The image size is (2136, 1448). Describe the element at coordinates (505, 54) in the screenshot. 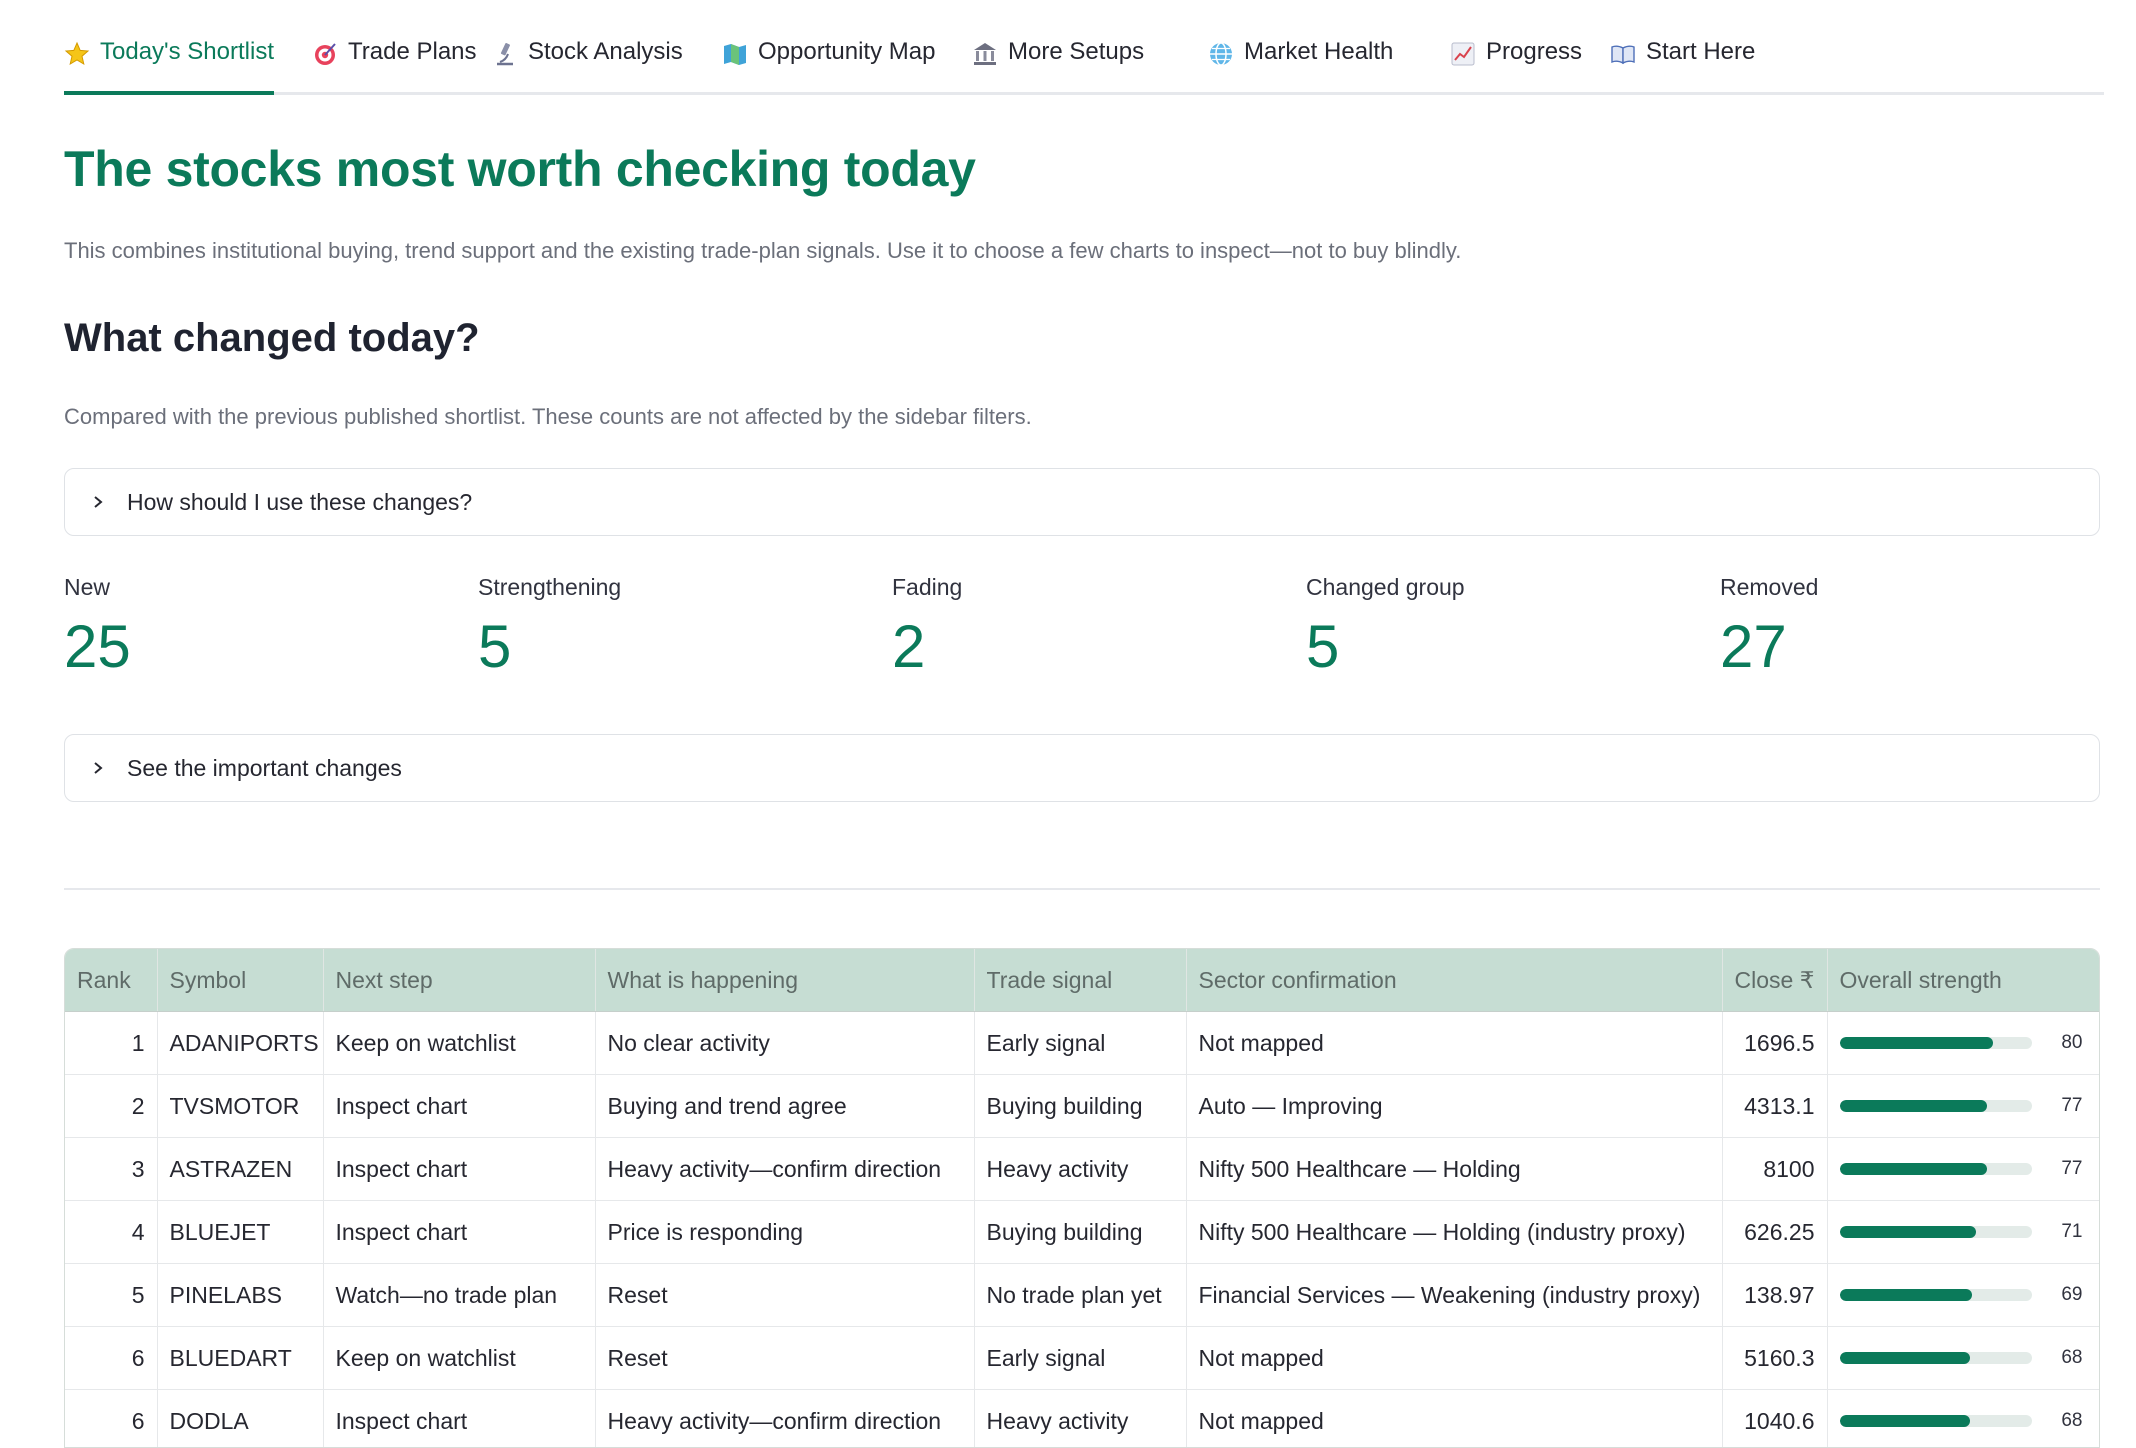

I see `microscope-icon` at that location.